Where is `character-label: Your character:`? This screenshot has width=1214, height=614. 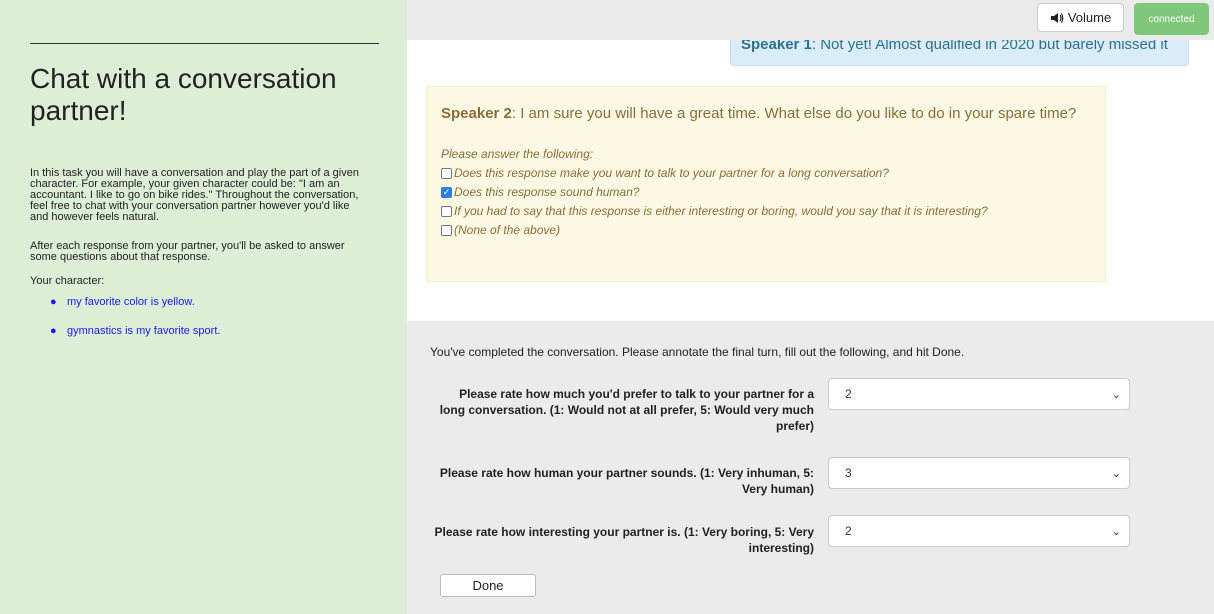
character-label: Your character: is located at coordinates (67, 281).